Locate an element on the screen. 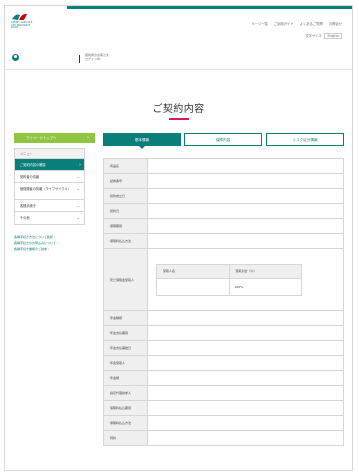 This screenshot has height=474, width=359. table-row: 年金額 is located at coordinates (223, 378).